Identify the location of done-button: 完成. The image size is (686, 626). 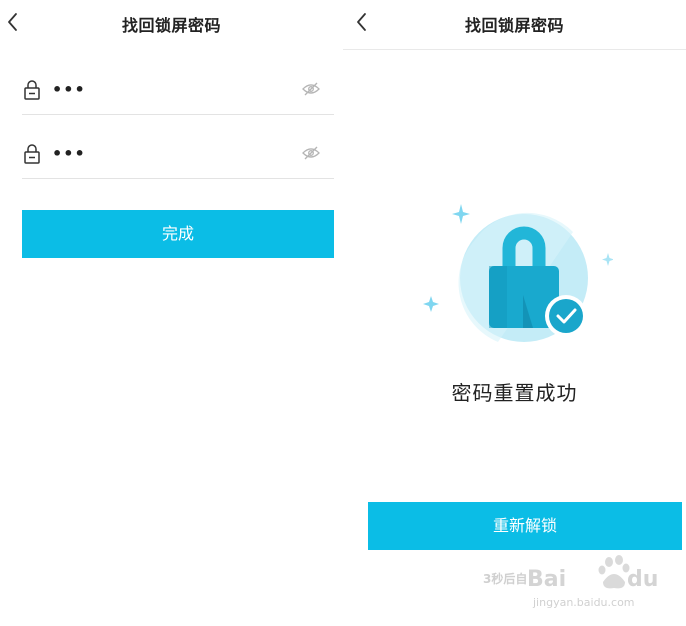
(178, 234).